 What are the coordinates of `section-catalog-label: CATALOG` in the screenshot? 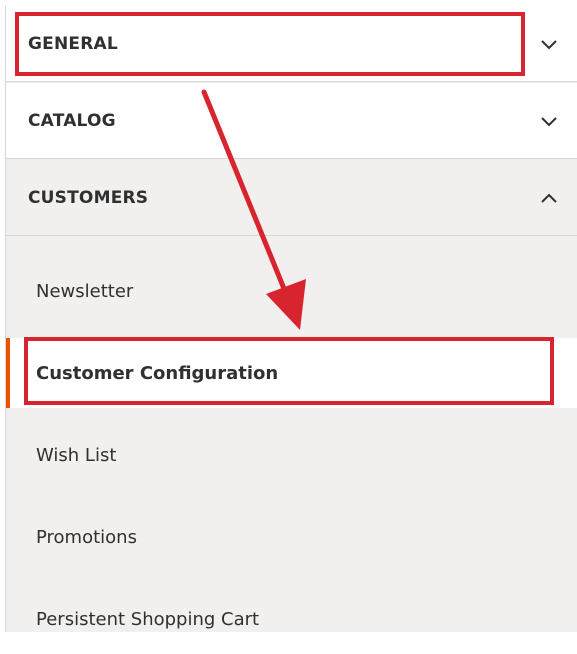 It's located at (72, 120).